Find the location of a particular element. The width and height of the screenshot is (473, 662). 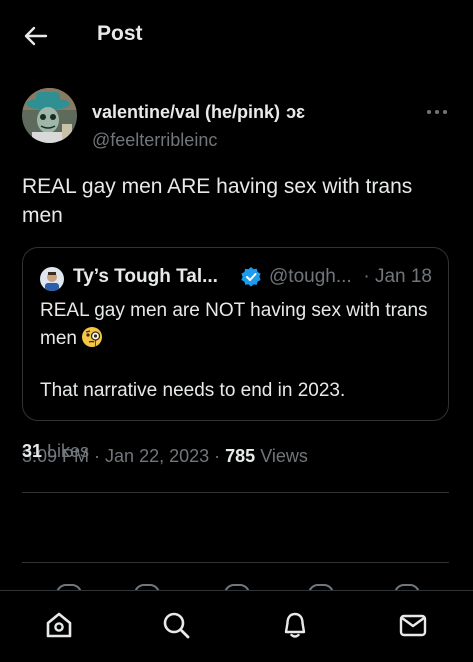

more-options-button is located at coordinates (437, 112).